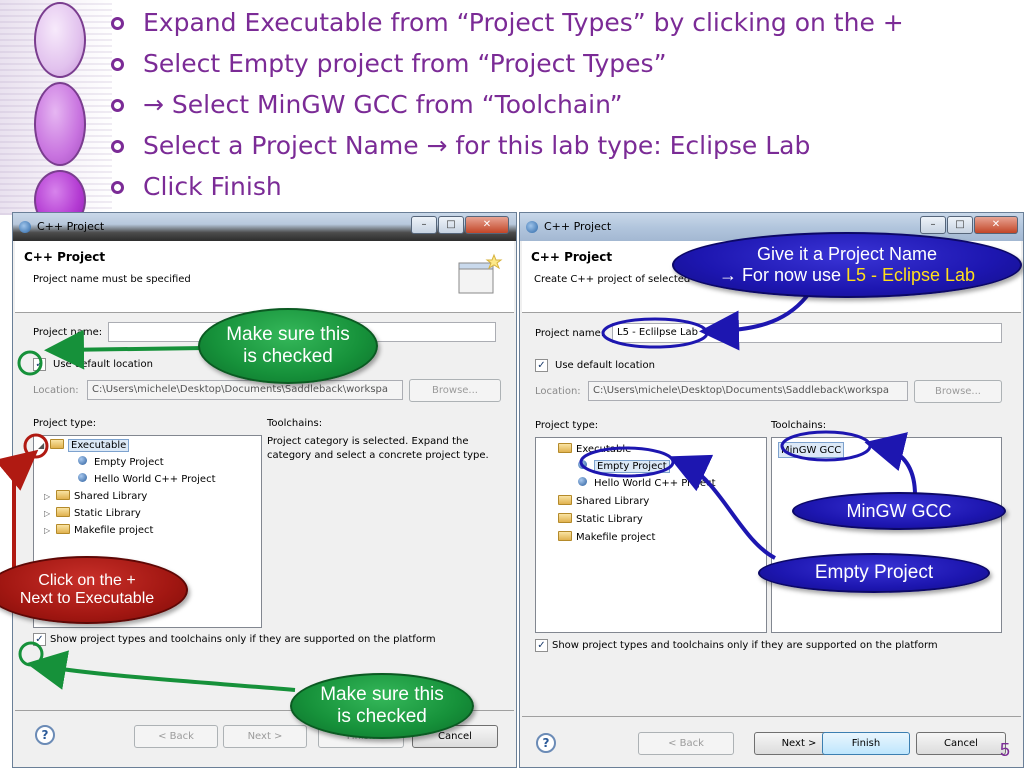  Describe the element at coordinates (382, 716) in the screenshot. I see `callout-text: is checked` at that location.